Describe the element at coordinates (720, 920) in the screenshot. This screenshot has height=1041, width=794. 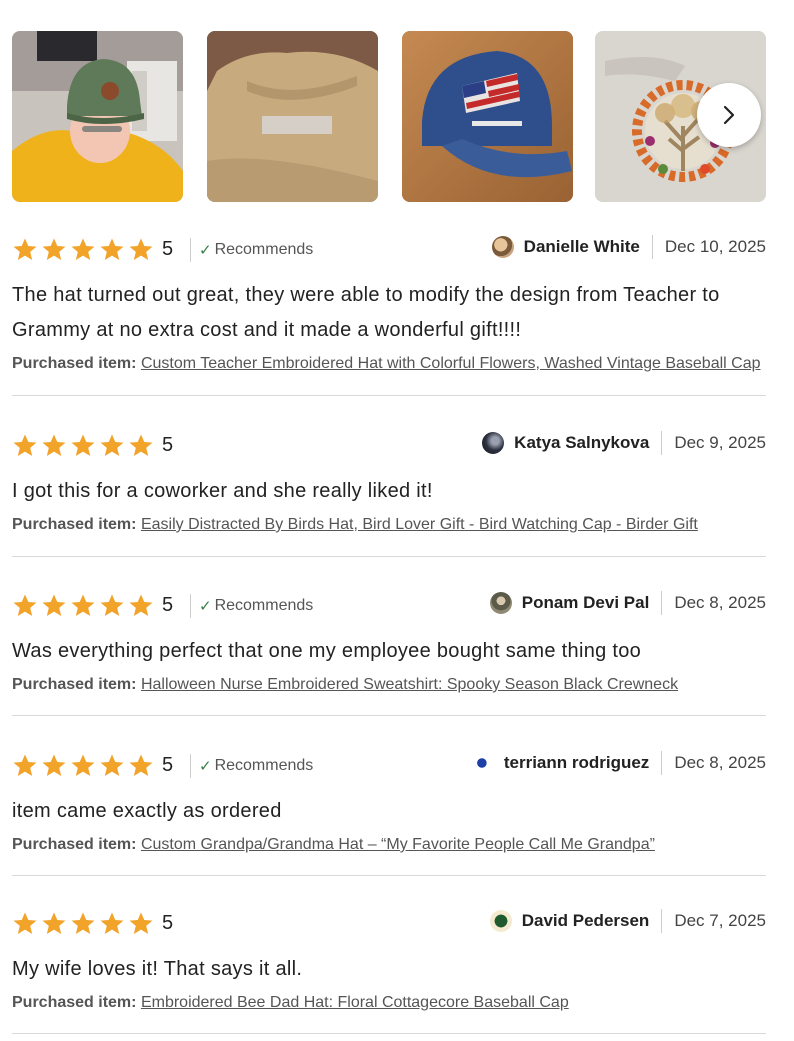
I see `review-date: Dec 7, 2025` at that location.